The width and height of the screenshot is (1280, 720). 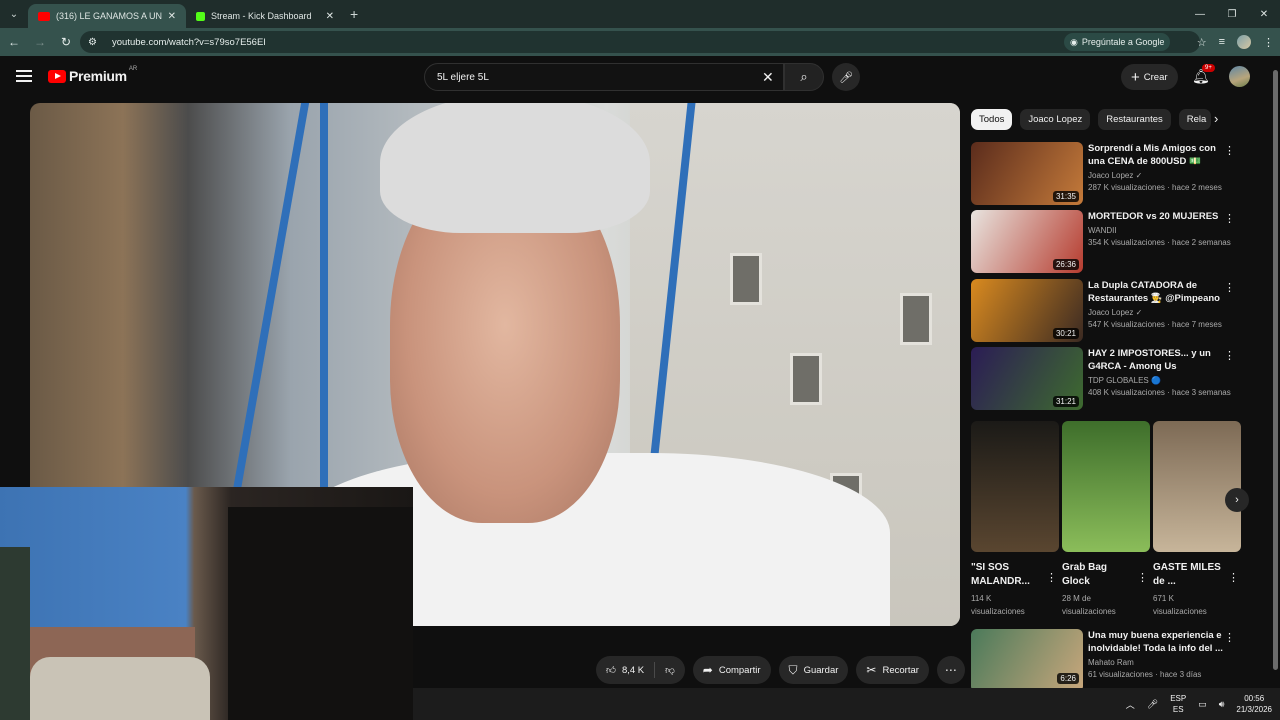 What do you see at coordinates (66, 42) in the screenshot?
I see `reload-icon: ↻` at bounding box center [66, 42].